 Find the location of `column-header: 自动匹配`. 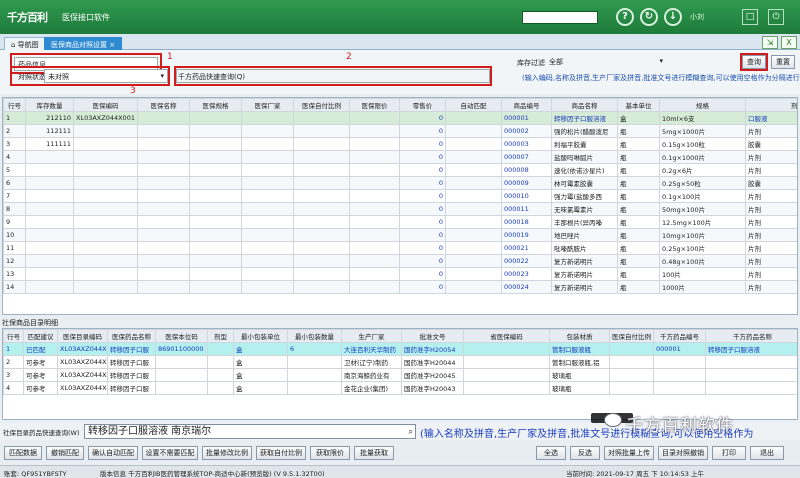

column-header: 自动匹配 is located at coordinates (473, 105).